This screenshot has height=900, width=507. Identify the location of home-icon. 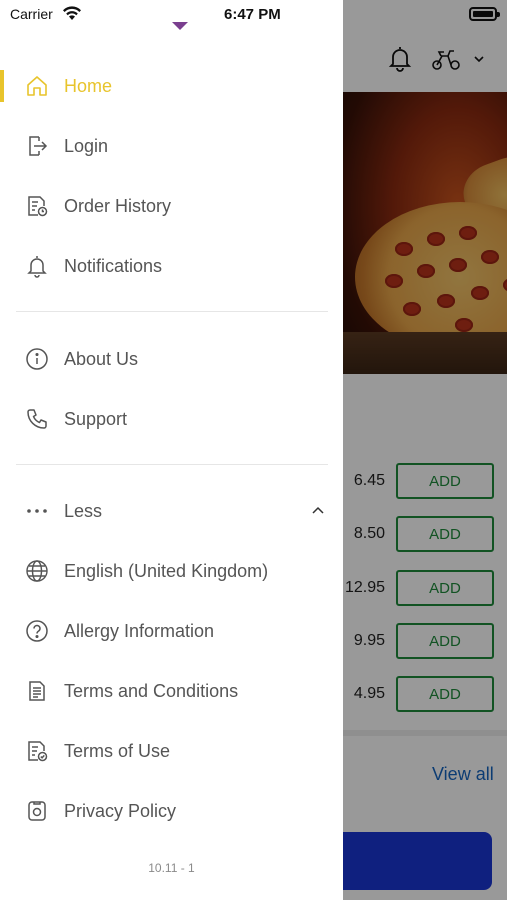
(37, 86).